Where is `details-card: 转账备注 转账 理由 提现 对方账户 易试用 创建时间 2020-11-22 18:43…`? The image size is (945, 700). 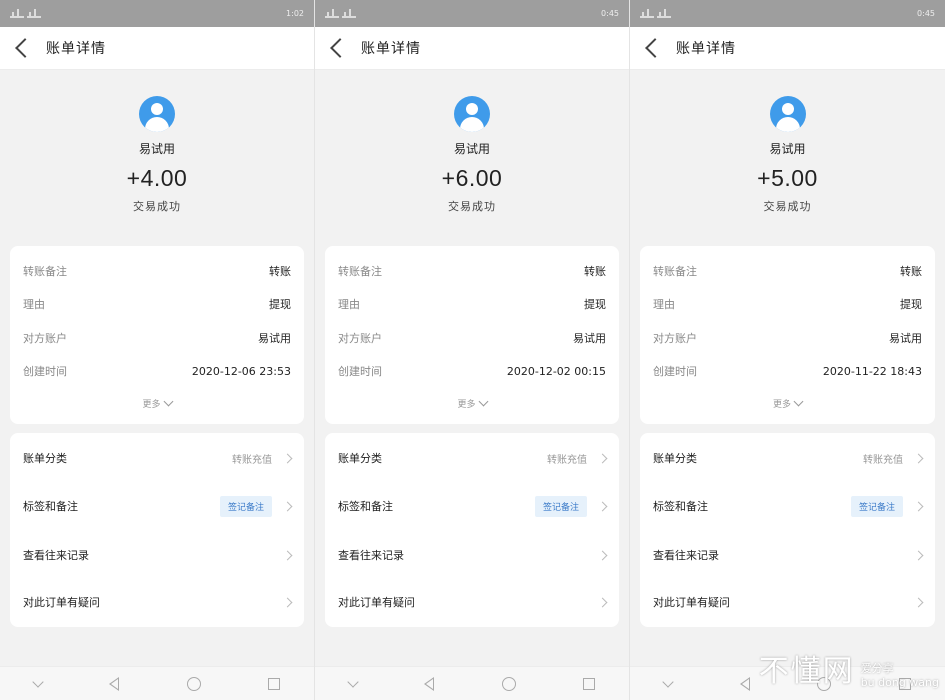 details-card: 转账备注 转账 理由 提现 对方账户 易试用 创建时间 2020-11-22 18:43… is located at coordinates (787, 335).